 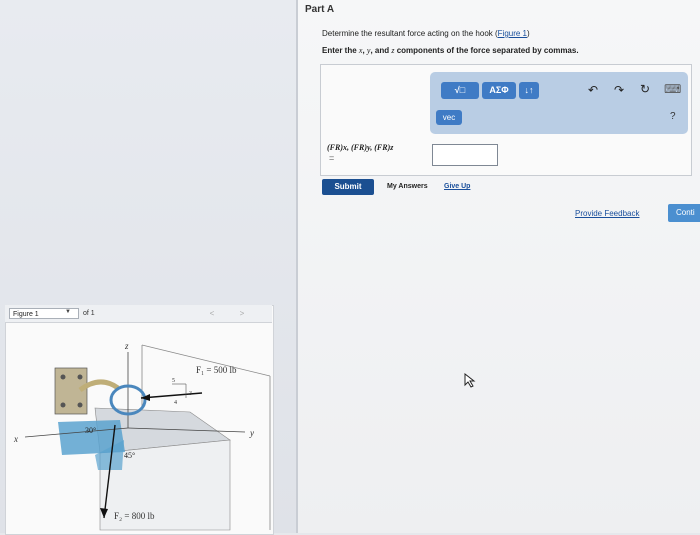 I want to click on angle-45-label: 45°, so click(x=129, y=455).